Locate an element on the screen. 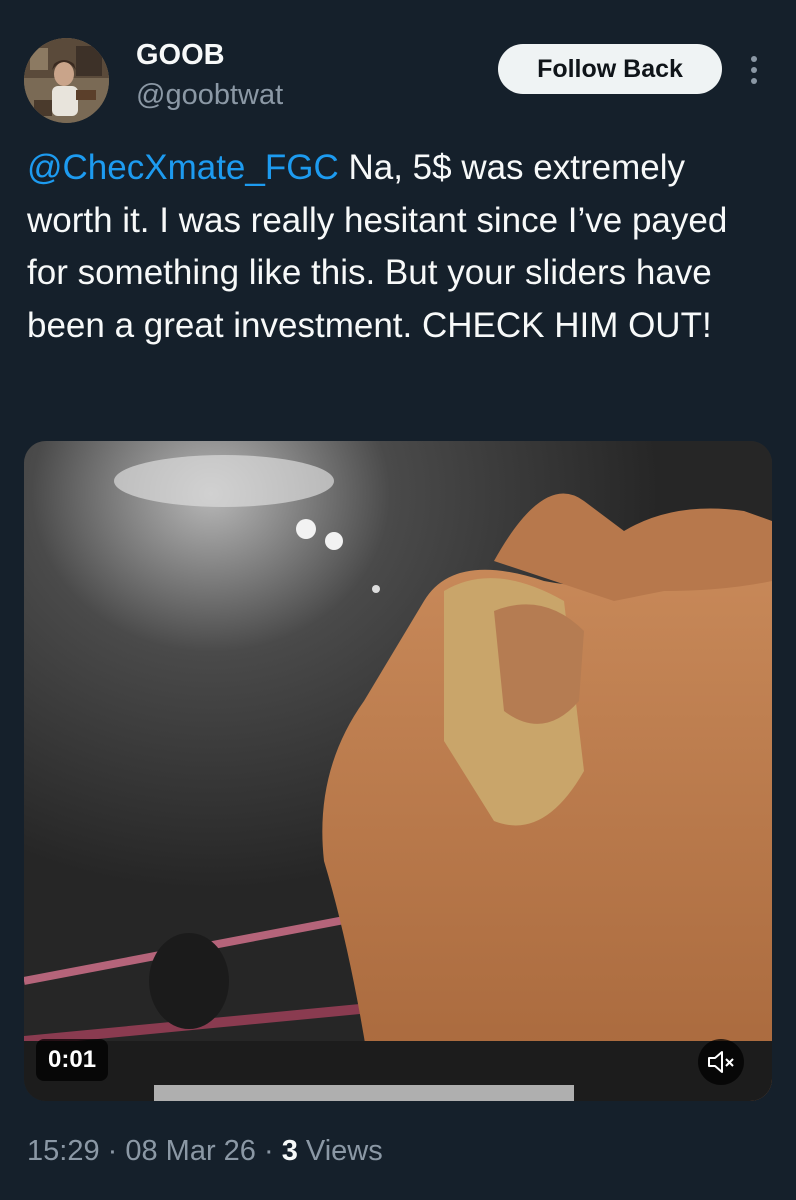  display-name: GOOB is located at coordinates (180, 55).